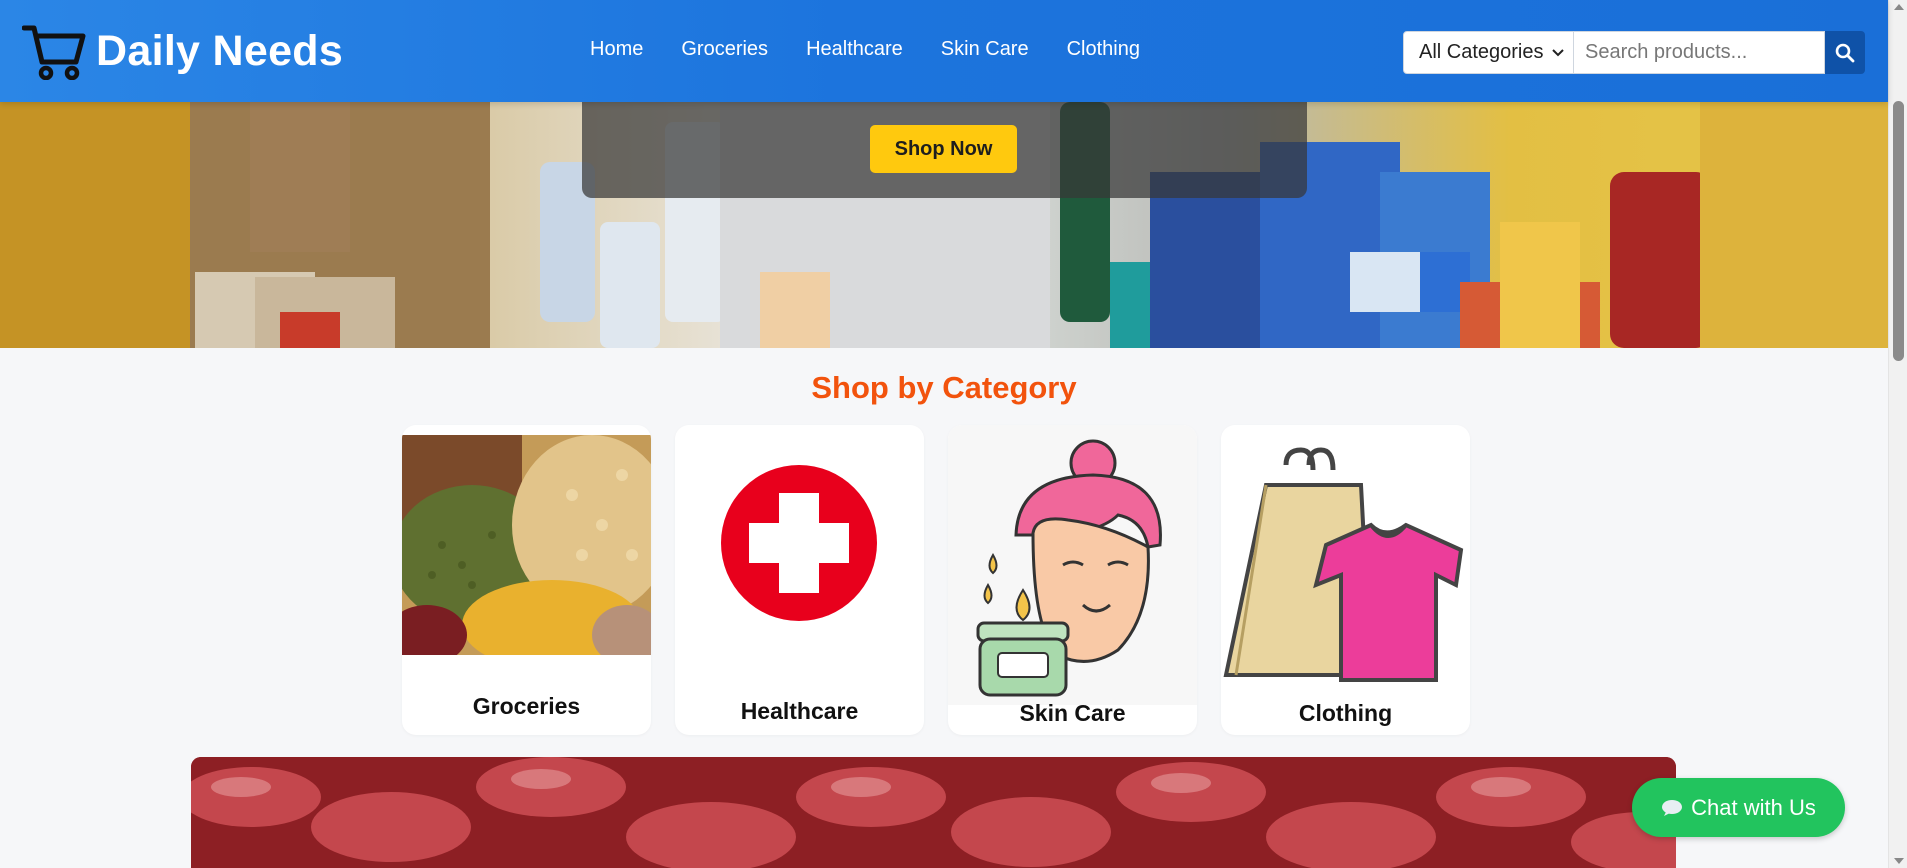  What do you see at coordinates (1345, 713) in the screenshot?
I see `category-label: Clothing` at bounding box center [1345, 713].